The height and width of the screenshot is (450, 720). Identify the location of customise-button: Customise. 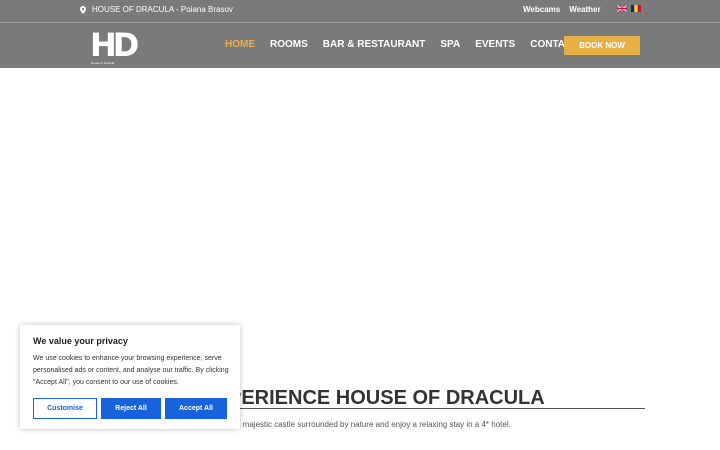
(65, 408).